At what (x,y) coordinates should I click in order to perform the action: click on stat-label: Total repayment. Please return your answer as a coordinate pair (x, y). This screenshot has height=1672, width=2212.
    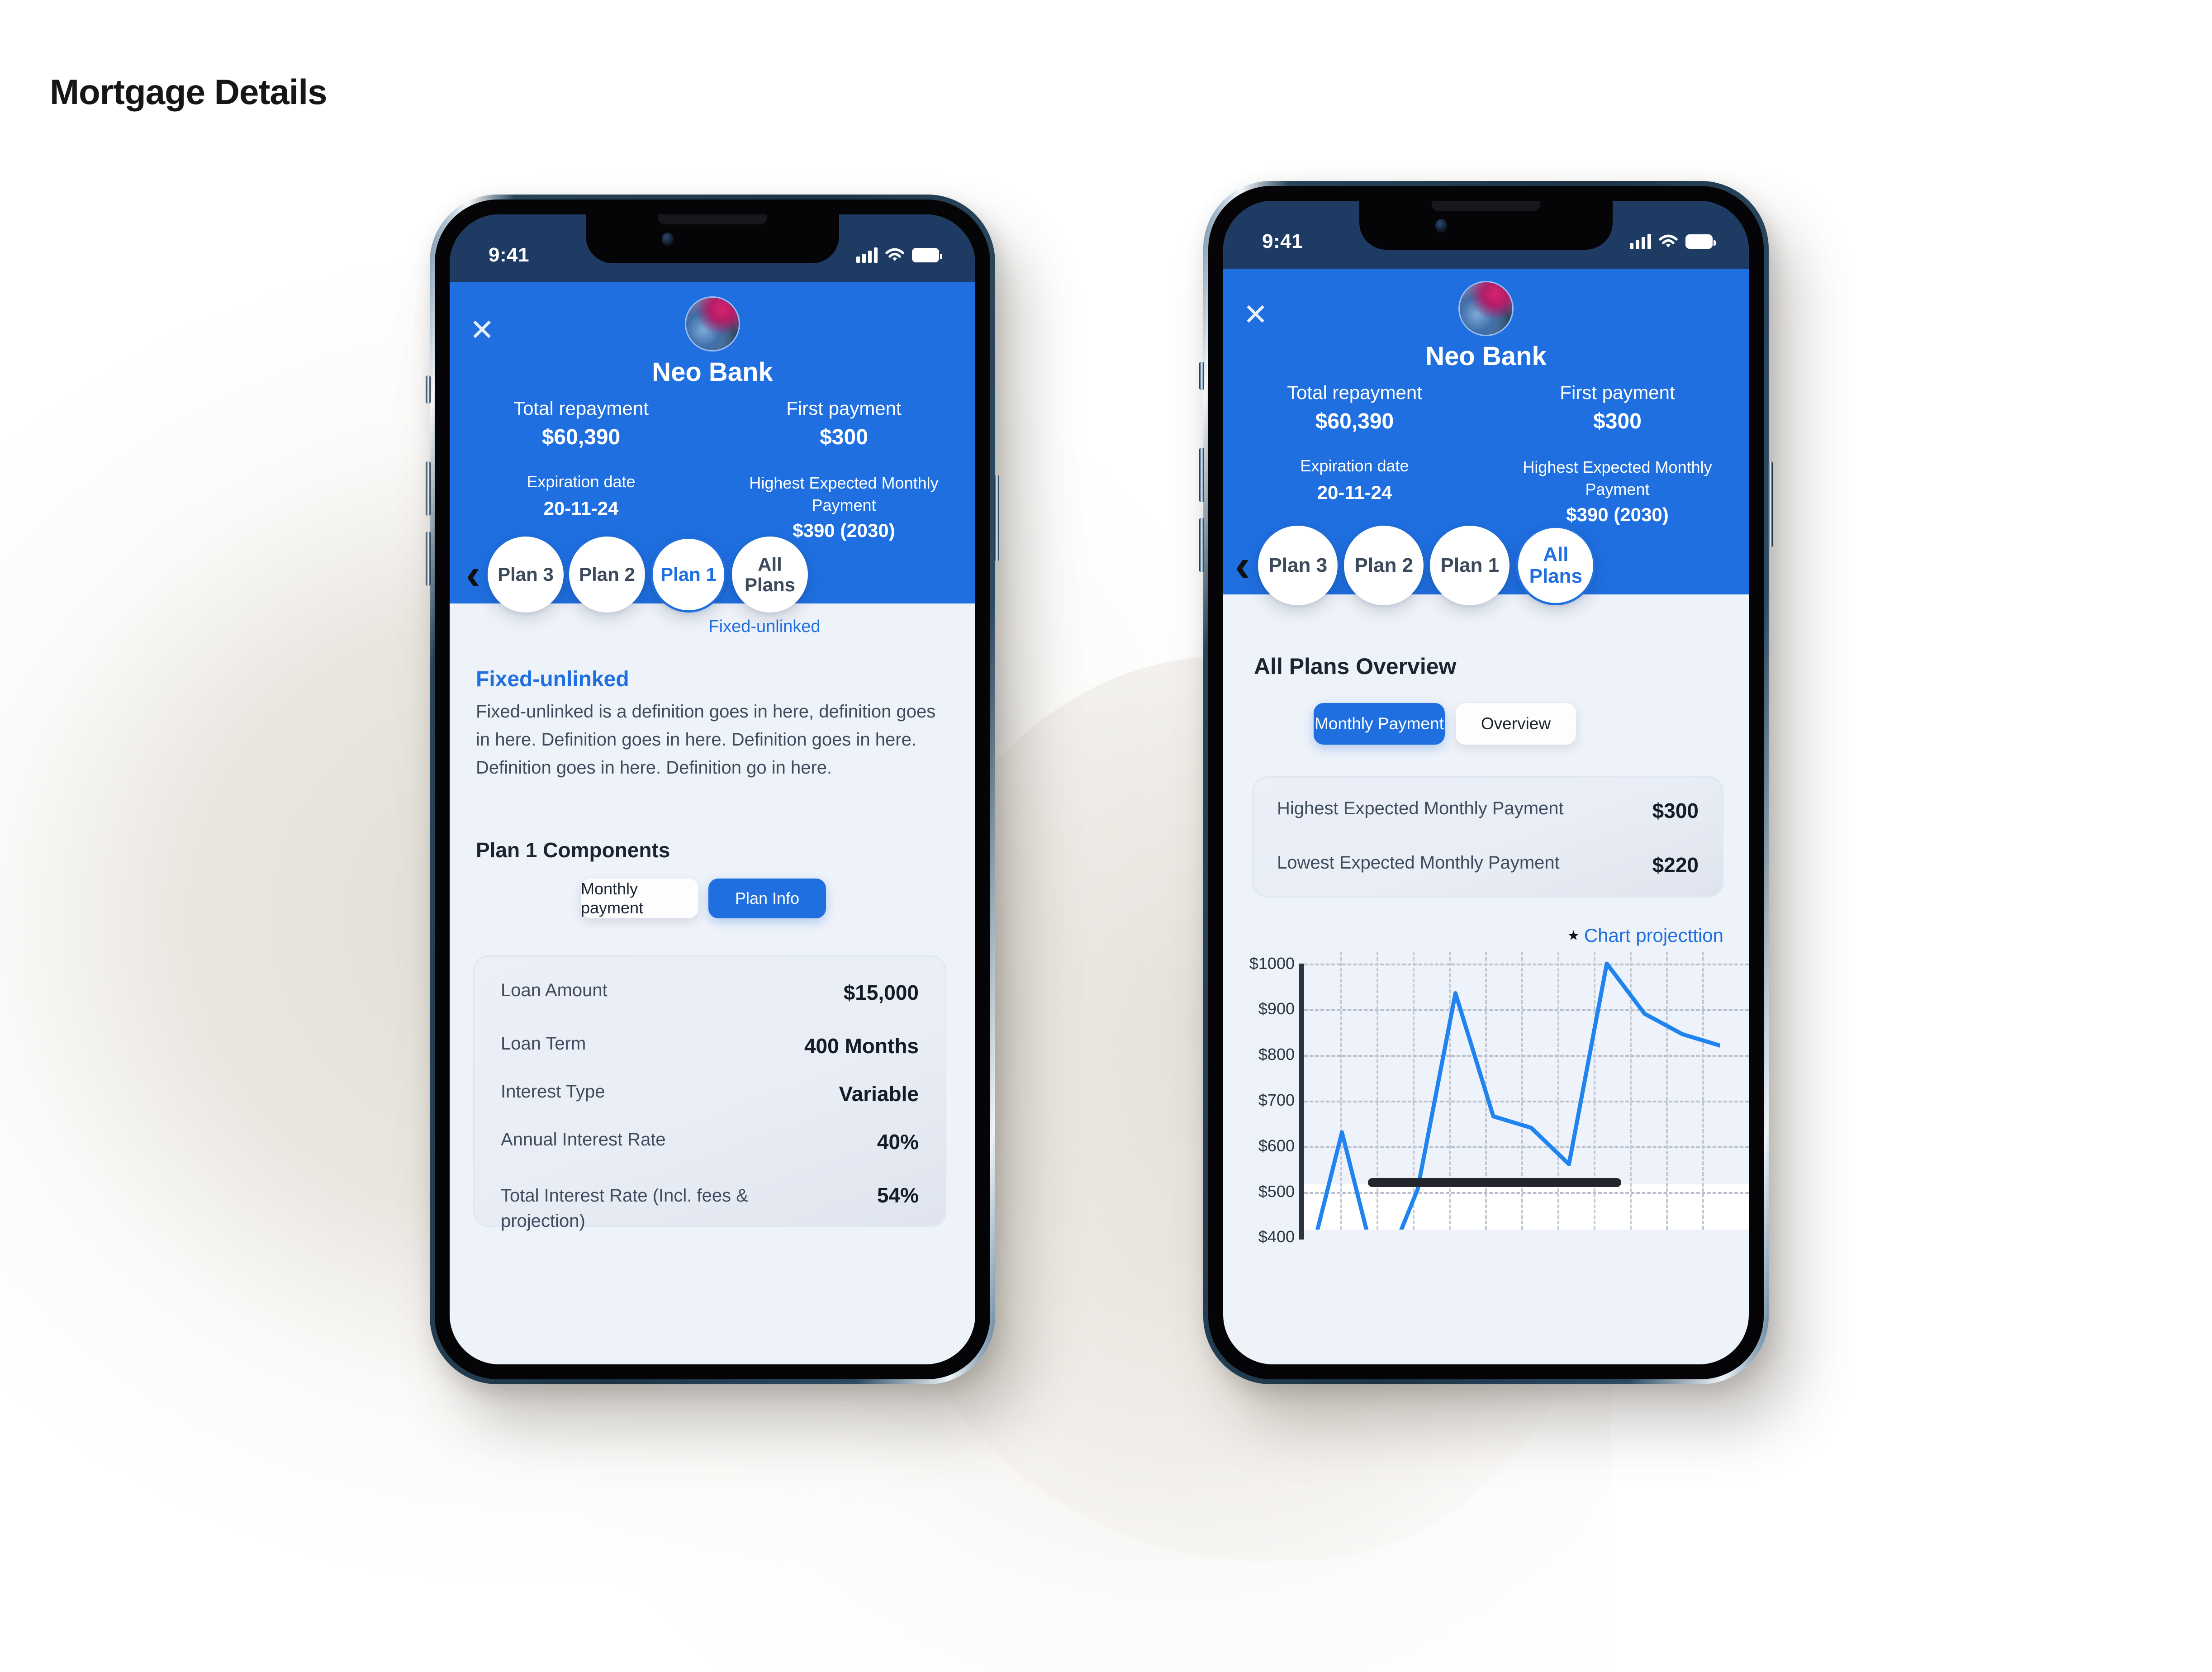
    Looking at the image, I should click on (581, 409).